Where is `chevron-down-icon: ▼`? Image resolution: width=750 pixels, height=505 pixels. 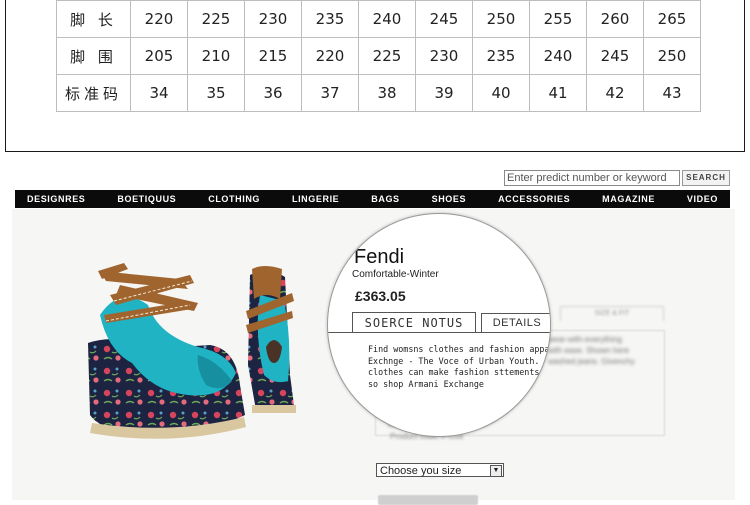
chevron-down-icon: ▼ is located at coordinates (496, 471).